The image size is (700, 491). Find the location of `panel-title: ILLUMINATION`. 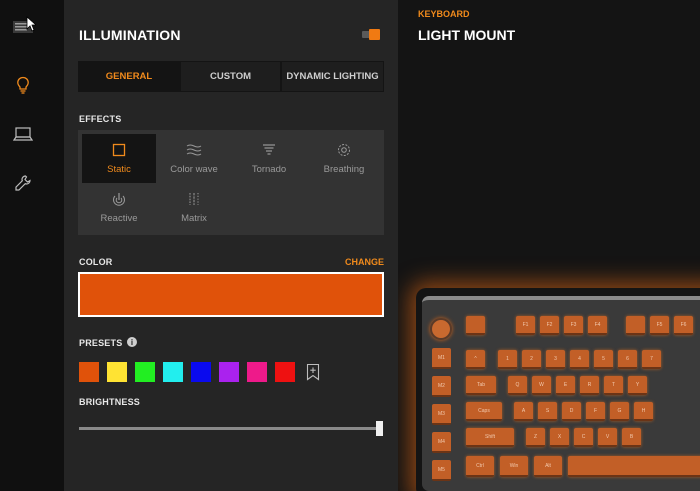

panel-title: ILLUMINATION is located at coordinates (130, 35).